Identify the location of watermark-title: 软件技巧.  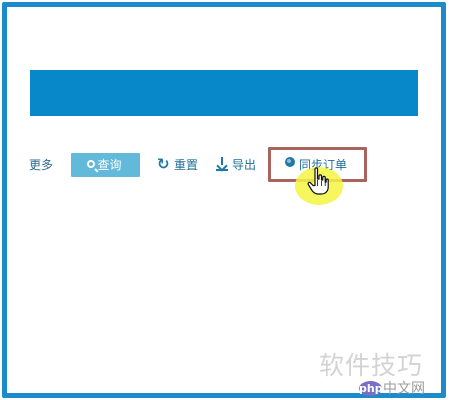
(371, 365).